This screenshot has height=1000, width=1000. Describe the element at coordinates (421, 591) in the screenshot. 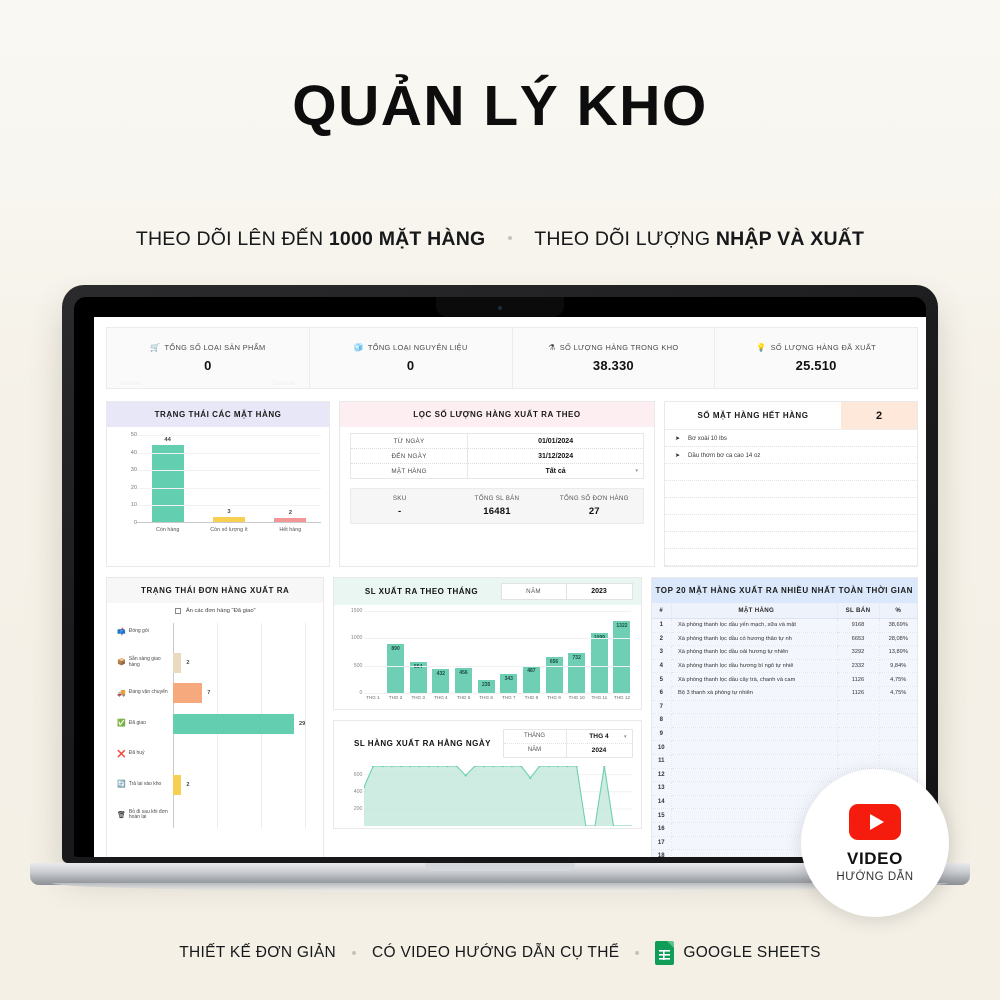

I see `card-title-monthly: SL XUẤT RA THEO THÁNG` at that location.